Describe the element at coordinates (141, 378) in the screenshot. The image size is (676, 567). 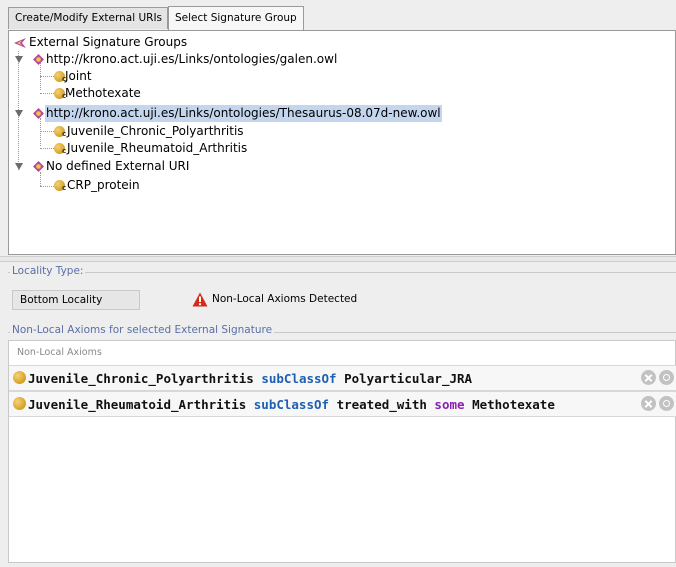
I see `axiom-subject: Juvenile_Chronic_Polyarthritis` at that location.